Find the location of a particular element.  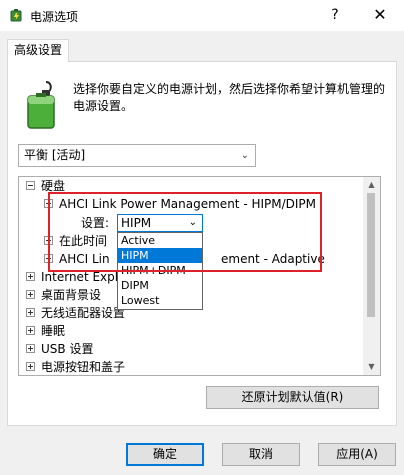

dropdown-option-hipm-dipm: HIPM+DIPM is located at coordinates (160, 270).